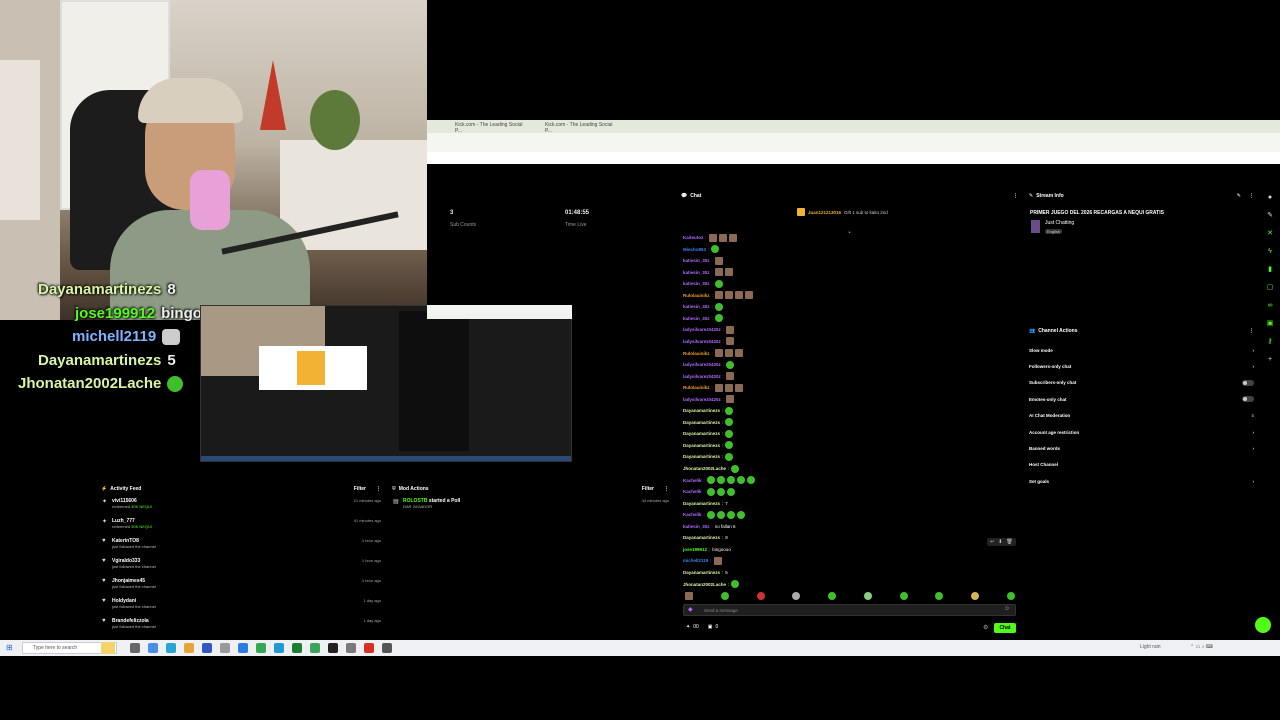  What do you see at coordinates (1141, 481) in the screenshot?
I see `channel-action-set-goals: Set goals ›` at bounding box center [1141, 481].